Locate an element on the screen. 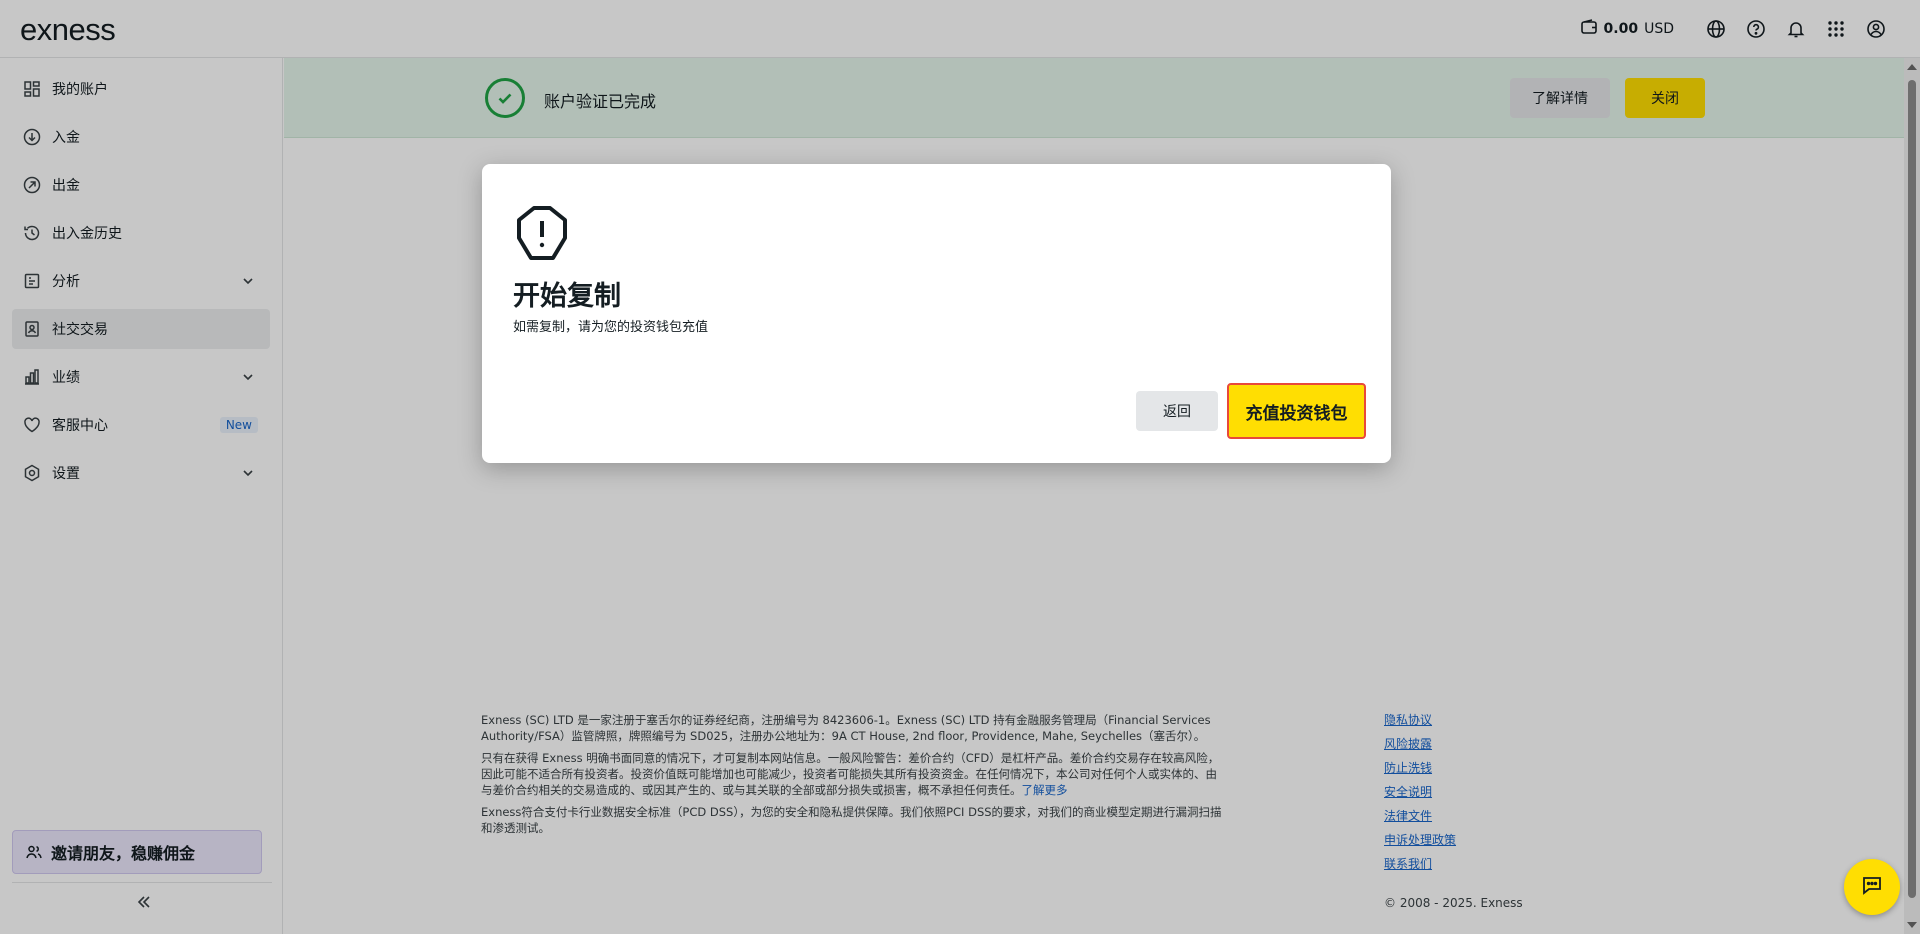 This screenshot has height=934, width=1920. chat-icon is located at coordinates (1872, 887).